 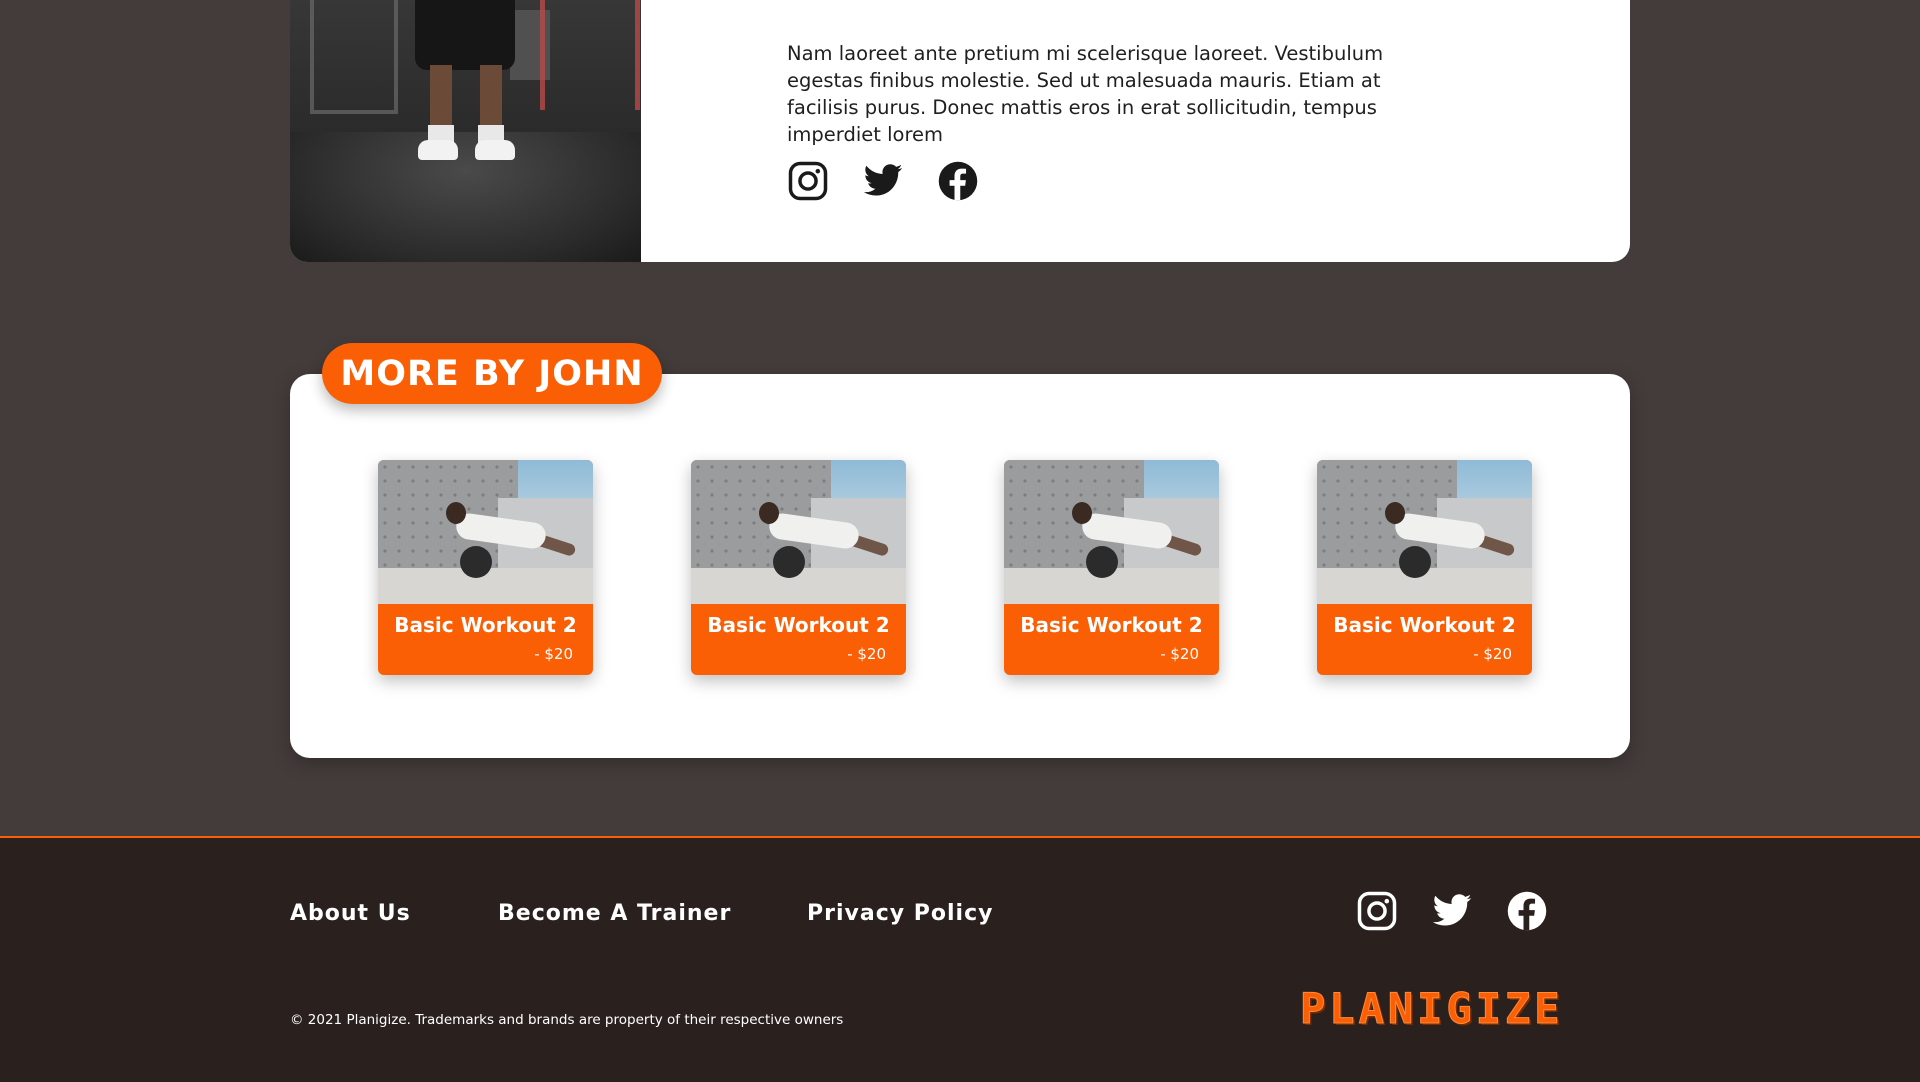 What do you see at coordinates (1432, 1009) in the screenshot?
I see `brand-logo: PLANIGIZE` at bounding box center [1432, 1009].